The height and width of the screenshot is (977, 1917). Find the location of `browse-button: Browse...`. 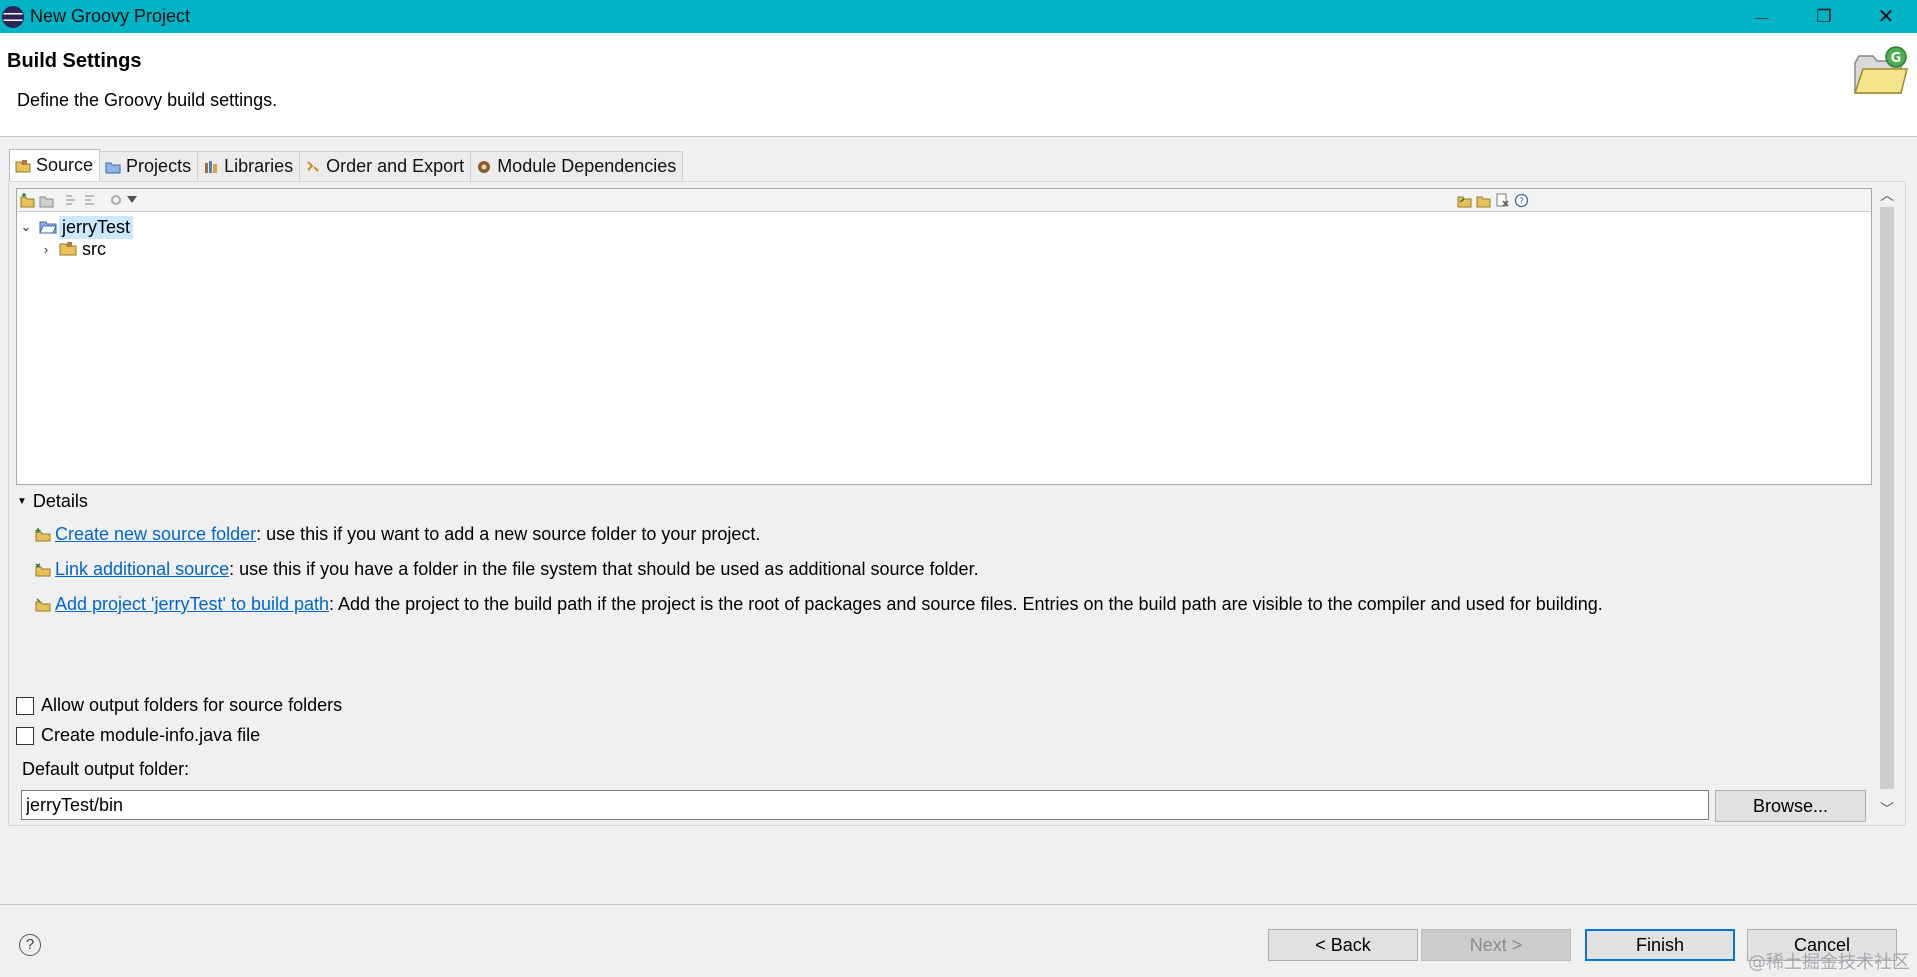

browse-button: Browse... is located at coordinates (1790, 806).